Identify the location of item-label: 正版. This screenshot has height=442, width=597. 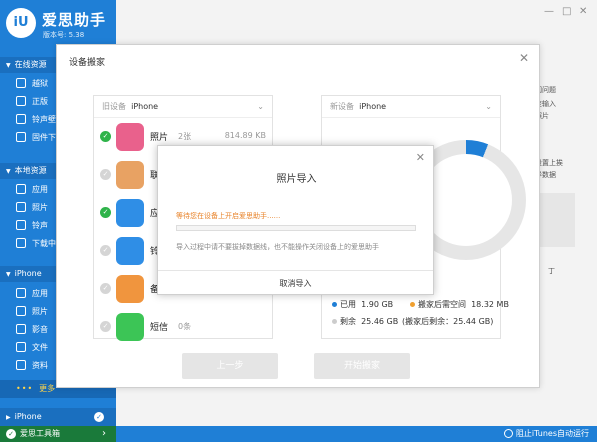
(40, 101).